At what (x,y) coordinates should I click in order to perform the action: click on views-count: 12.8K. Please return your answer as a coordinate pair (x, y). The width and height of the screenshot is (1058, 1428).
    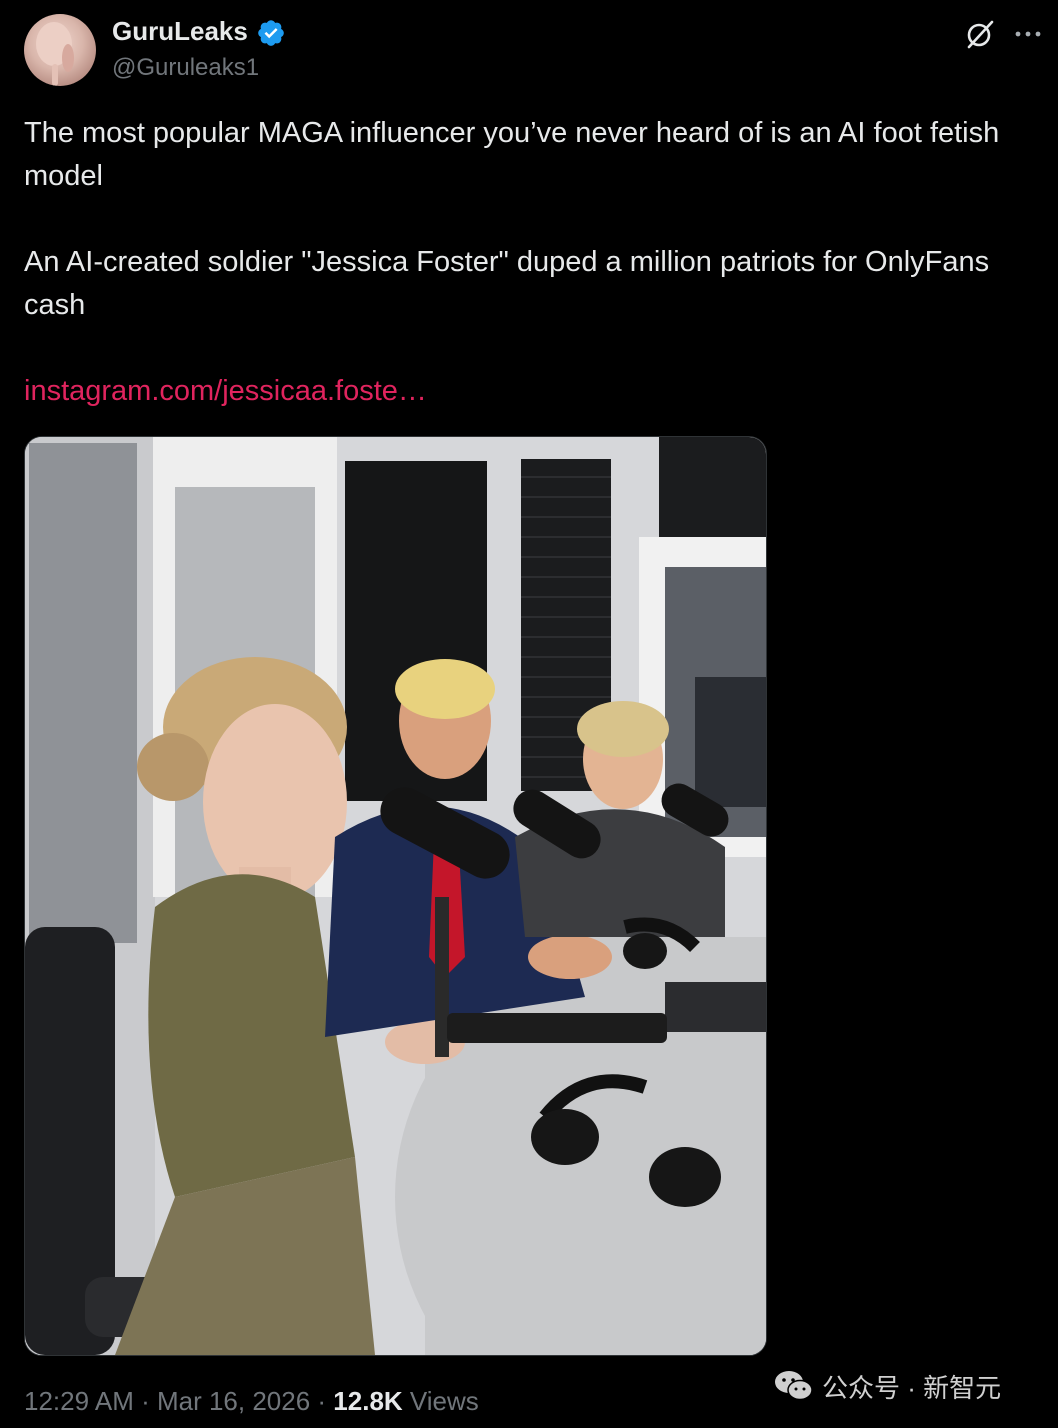
    Looking at the image, I should click on (367, 1401).